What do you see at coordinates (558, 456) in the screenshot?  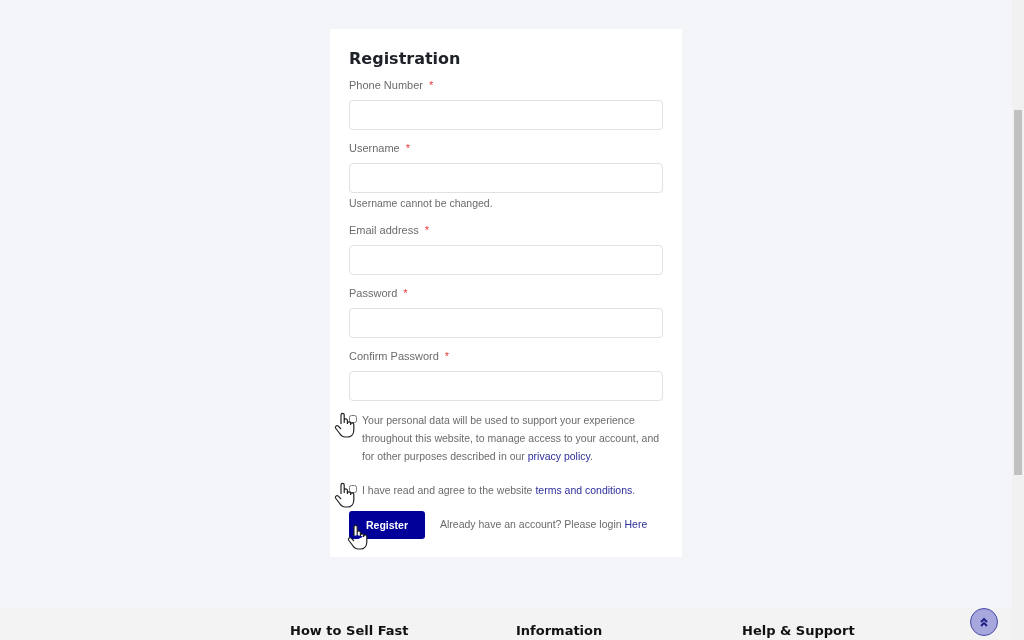 I see `link: privacy policy` at bounding box center [558, 456].